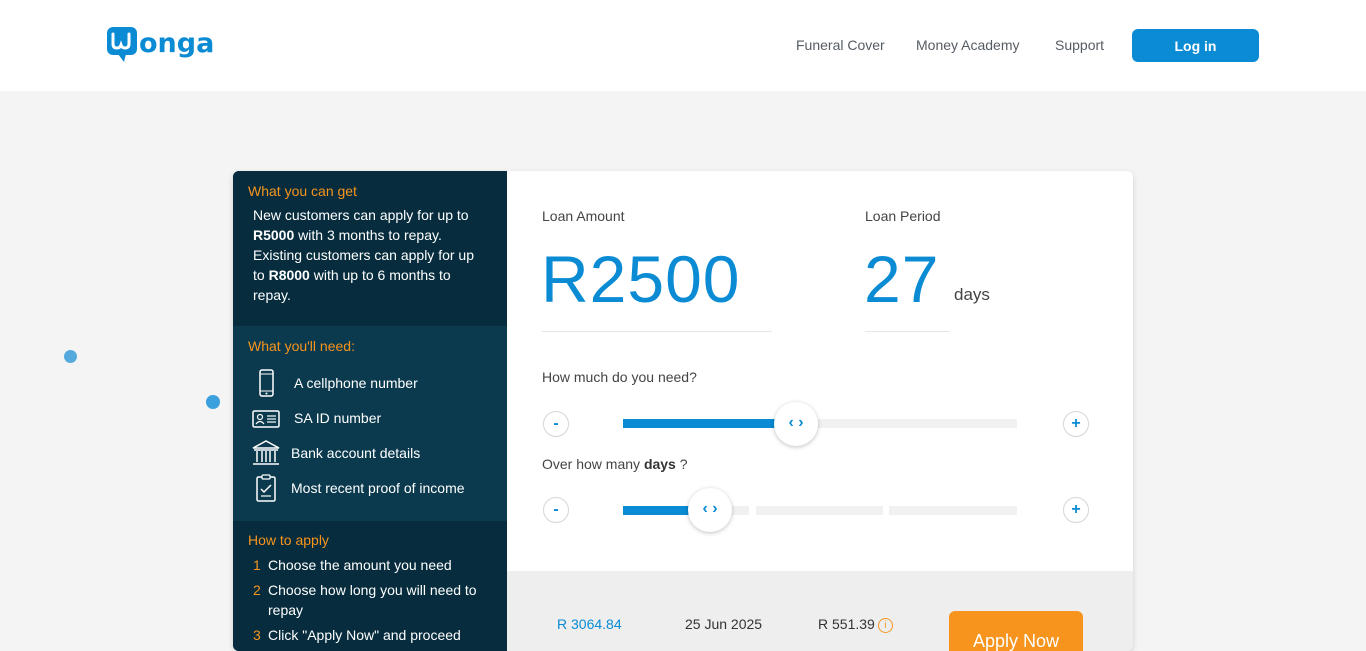 This screenshot has width=1366, height=651. I want to click on need-label: A cellphone number, so click(356, 383).